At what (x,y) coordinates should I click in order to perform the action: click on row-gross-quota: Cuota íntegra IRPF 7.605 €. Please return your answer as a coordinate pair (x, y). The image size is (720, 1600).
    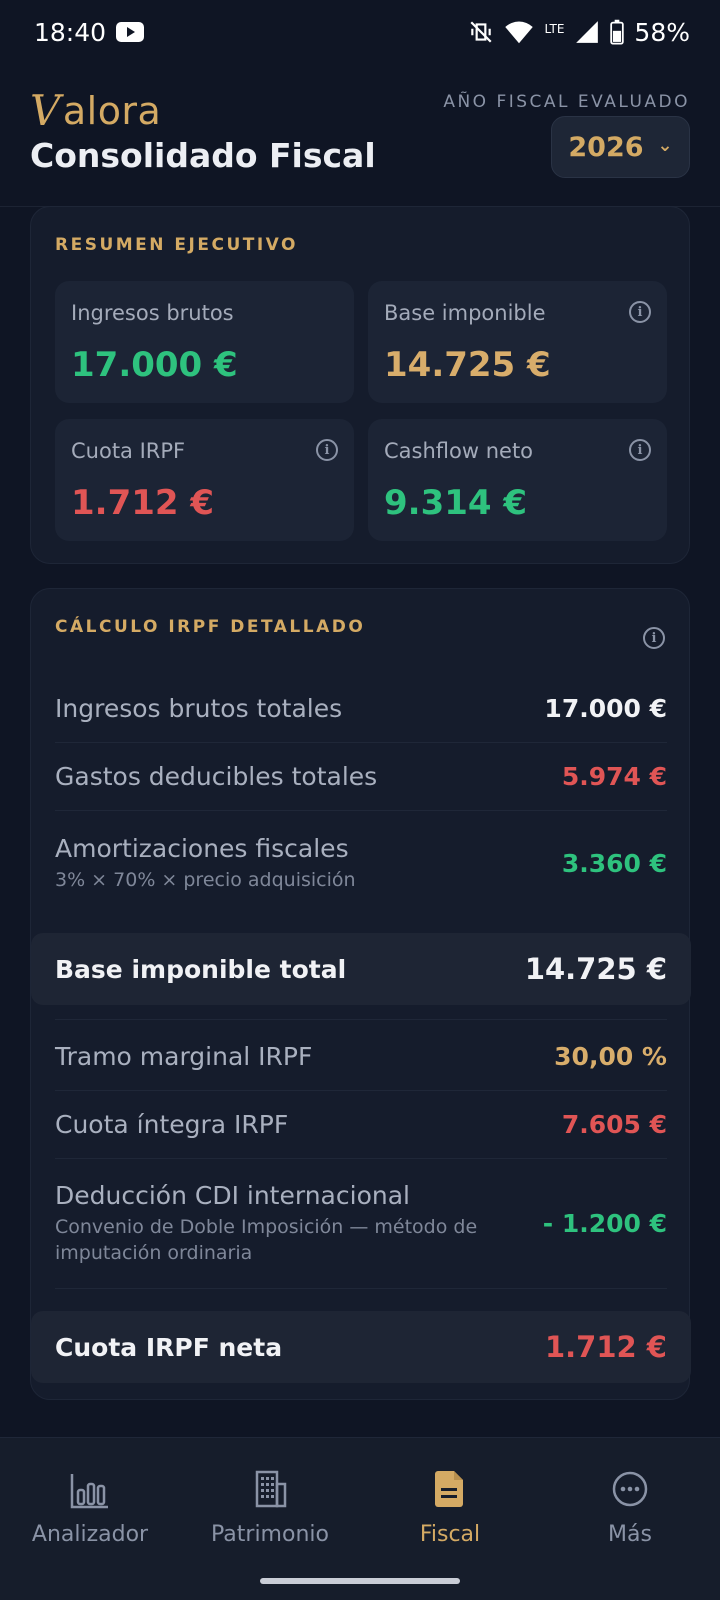
    Looking at the image, I should click on (361, 1125).